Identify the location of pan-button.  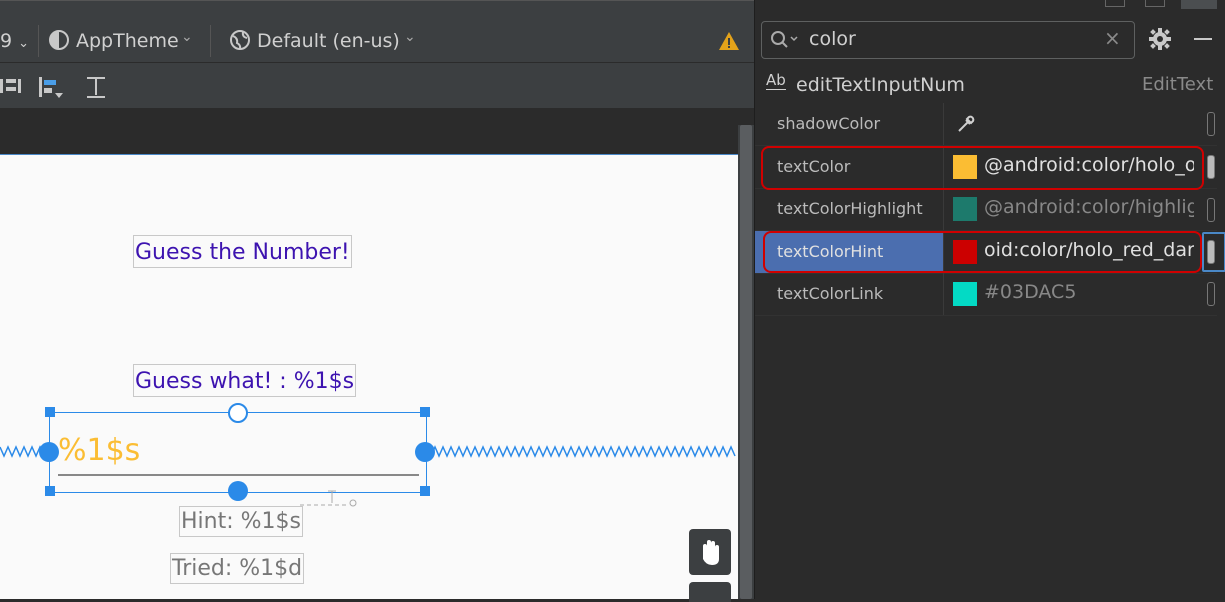
(710, 552).